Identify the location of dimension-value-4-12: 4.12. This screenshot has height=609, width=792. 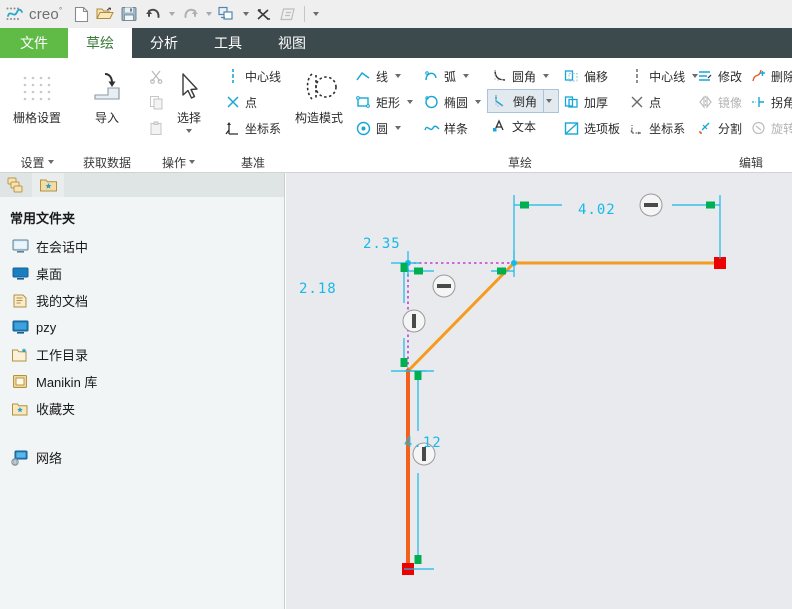
(423, 443).